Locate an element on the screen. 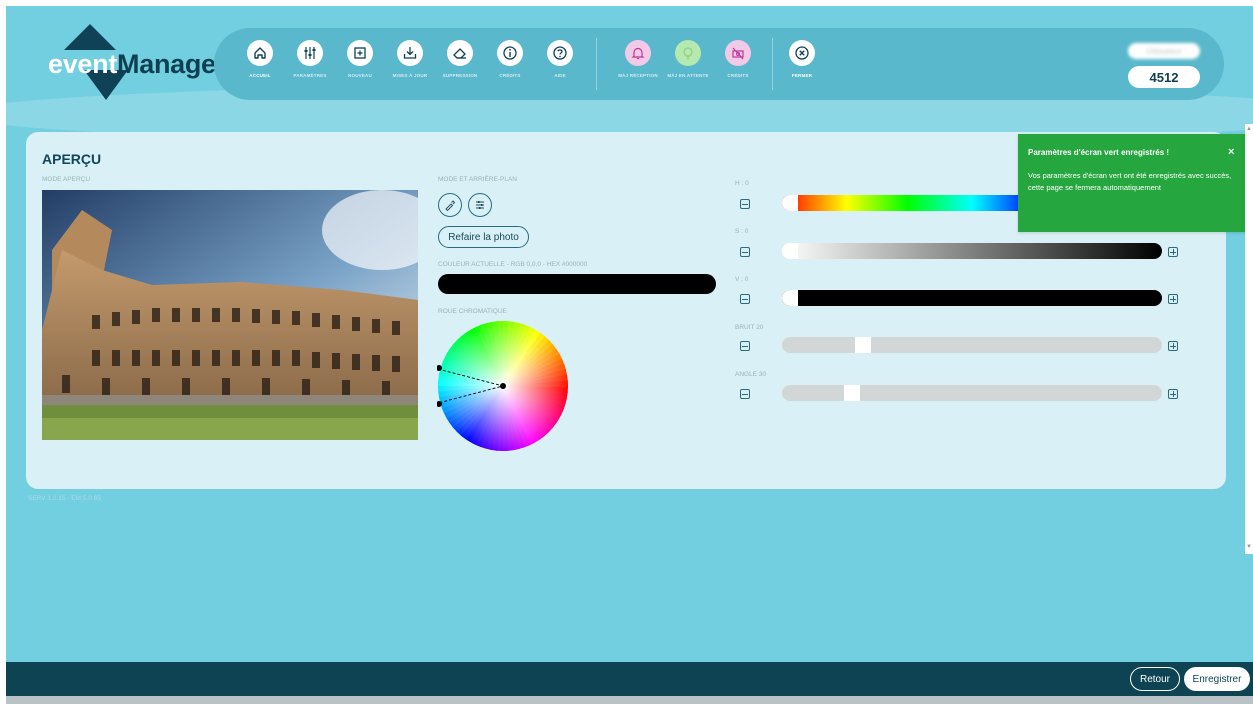 The width and height of the screenshot is (1253, 704). angle-slider is located at coordinates (972, 393).